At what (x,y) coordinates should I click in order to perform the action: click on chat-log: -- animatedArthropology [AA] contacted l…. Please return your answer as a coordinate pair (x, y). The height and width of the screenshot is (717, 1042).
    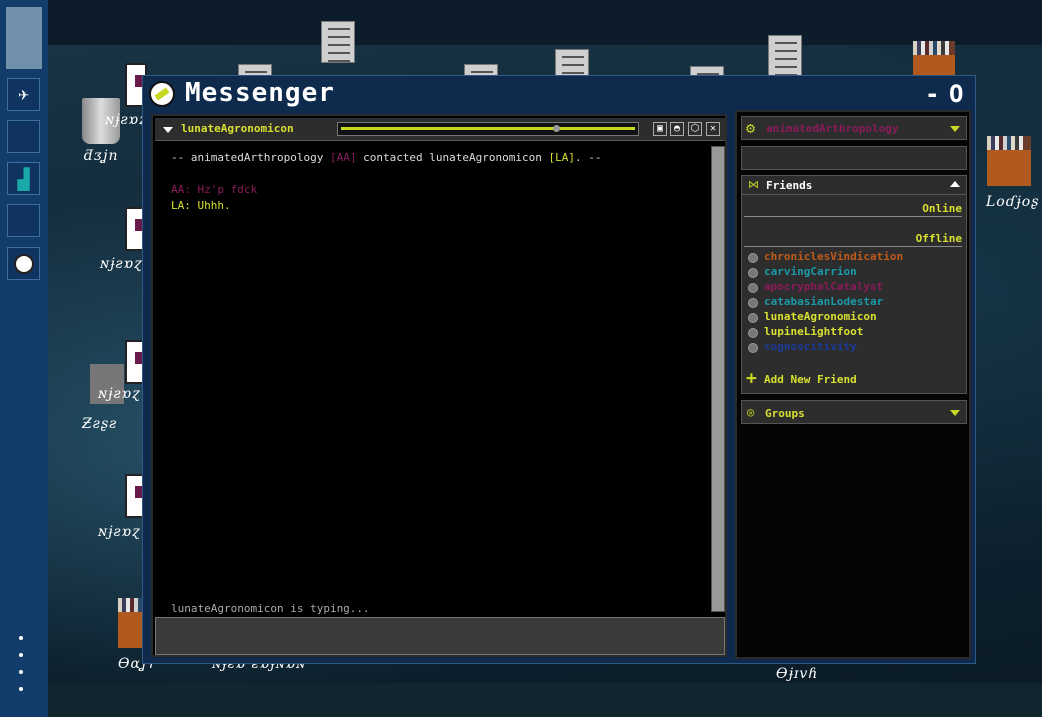
    Looking at the image, I should click on (436, 182).